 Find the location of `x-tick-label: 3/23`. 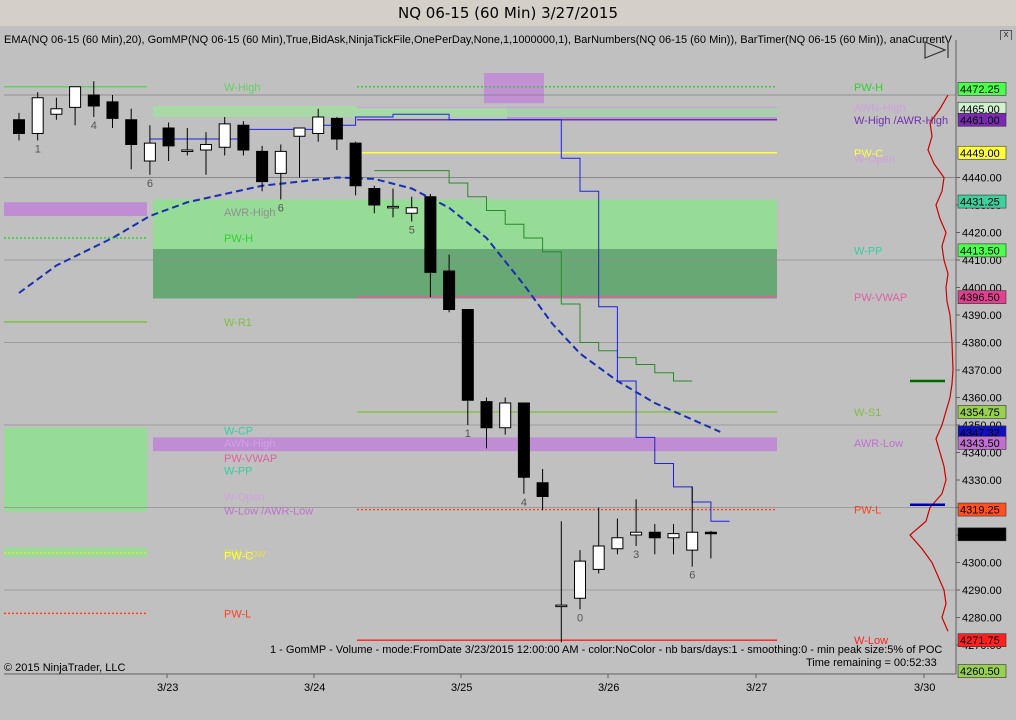

x-tick-label: 3/23 is located at coordinates (167, 688).